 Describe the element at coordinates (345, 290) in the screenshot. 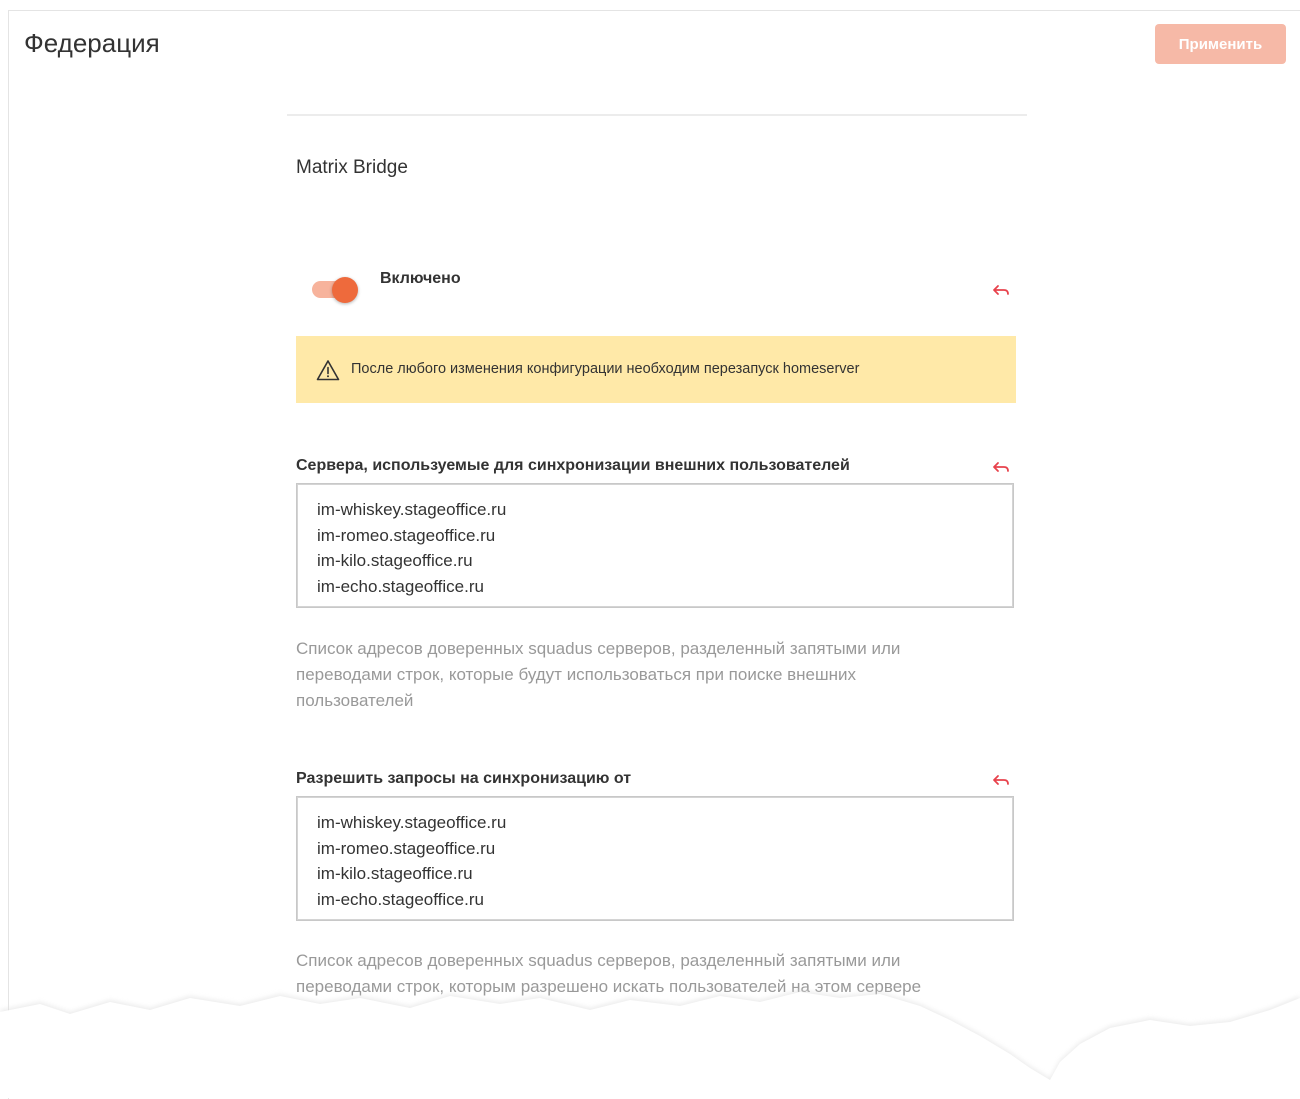

I see `toggle-knob` at that location.